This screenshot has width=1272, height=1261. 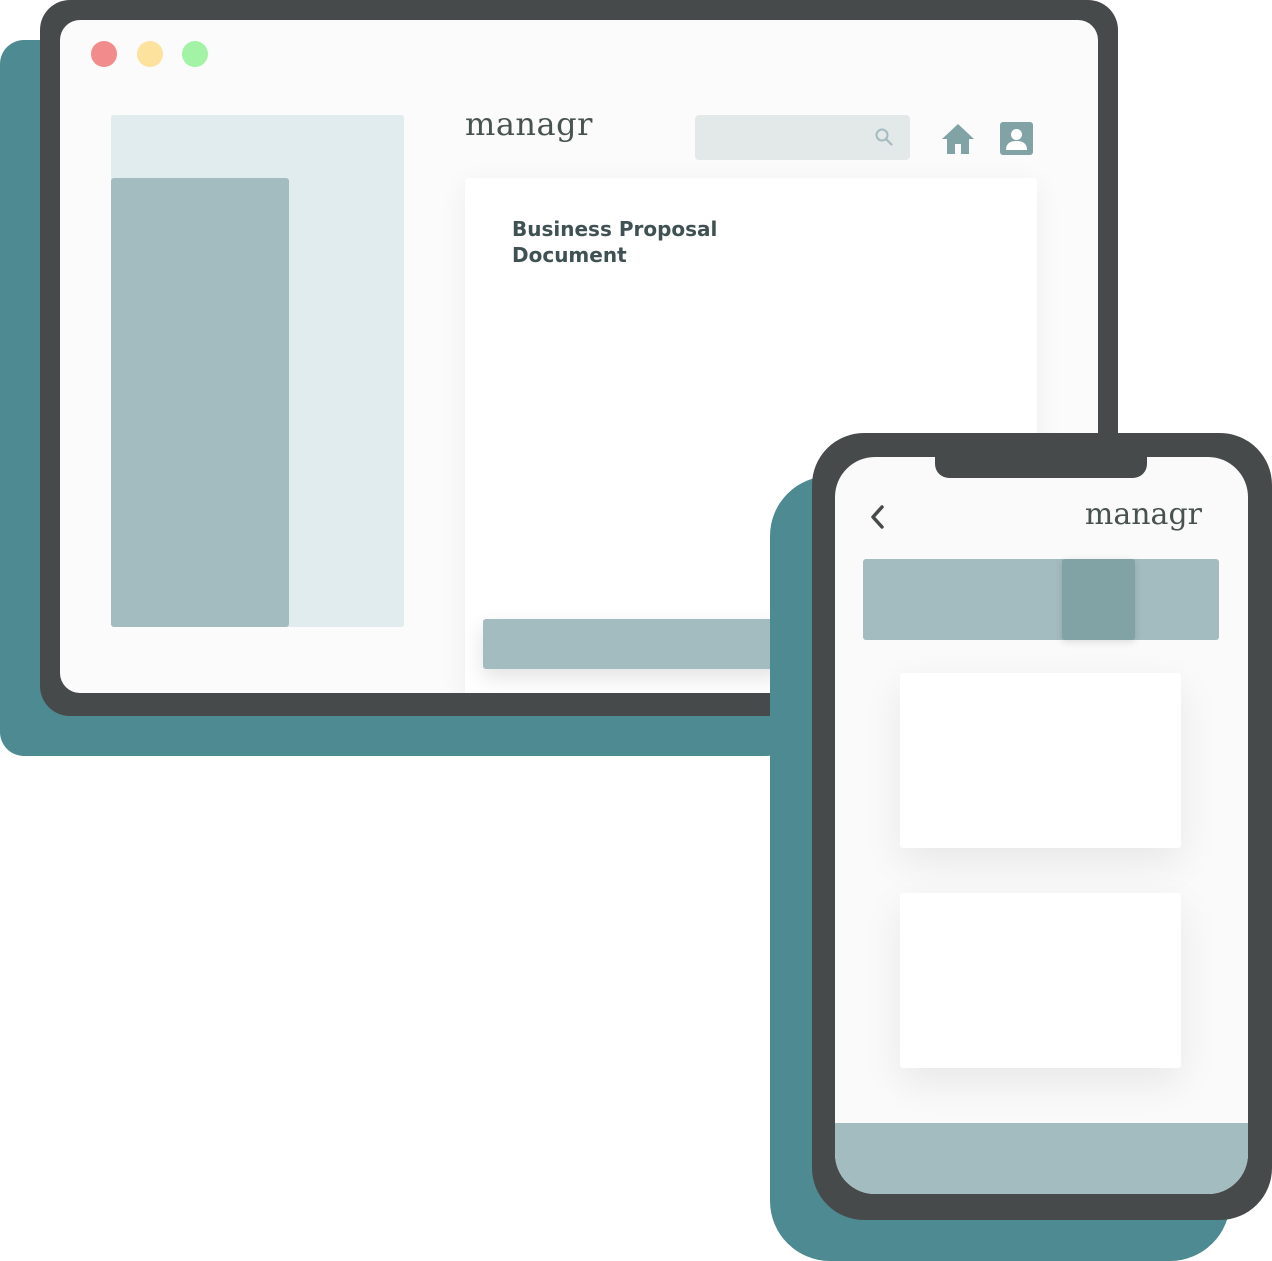 I want to click on home-icon, so click(x=958, y=139).